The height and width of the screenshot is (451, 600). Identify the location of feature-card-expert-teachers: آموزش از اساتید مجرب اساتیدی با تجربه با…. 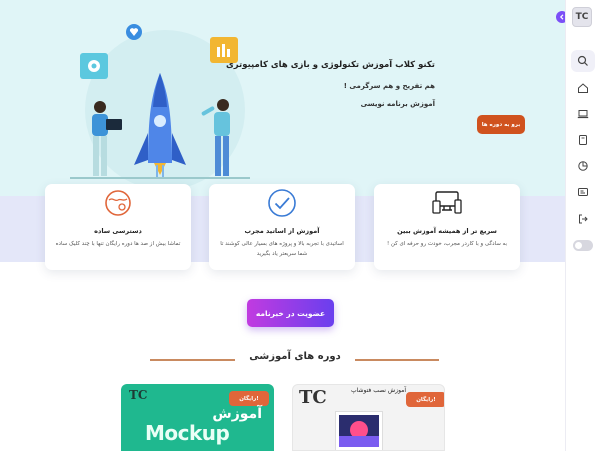
(282, 227).